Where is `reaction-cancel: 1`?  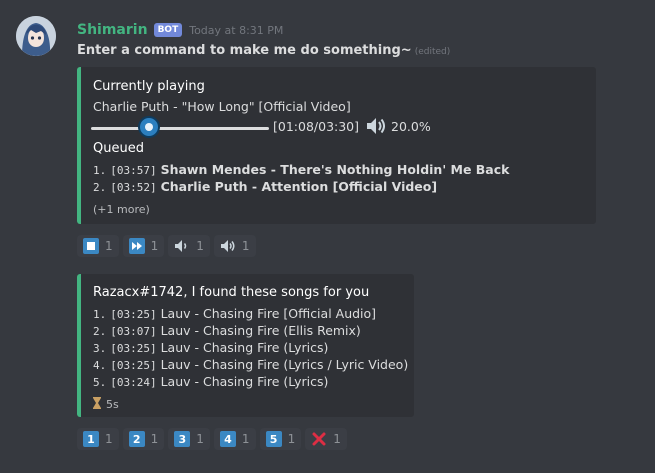 reaction-cancel: 1 is located at coordinates (326, 439).